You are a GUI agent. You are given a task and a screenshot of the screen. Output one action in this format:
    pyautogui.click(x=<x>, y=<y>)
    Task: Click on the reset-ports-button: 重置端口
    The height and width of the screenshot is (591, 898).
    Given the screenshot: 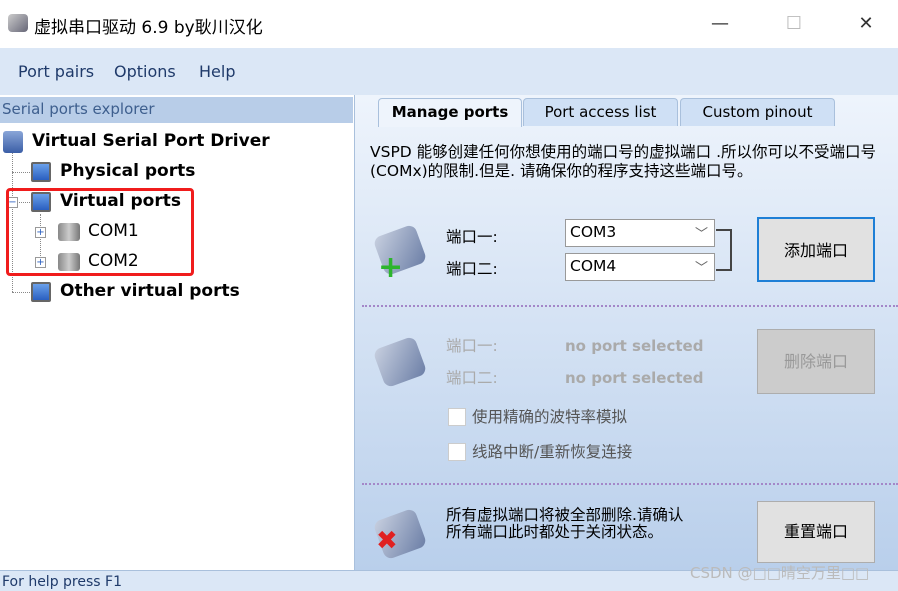 What is the action you would take?
    pyautogui.click(x=816, y=532)
    